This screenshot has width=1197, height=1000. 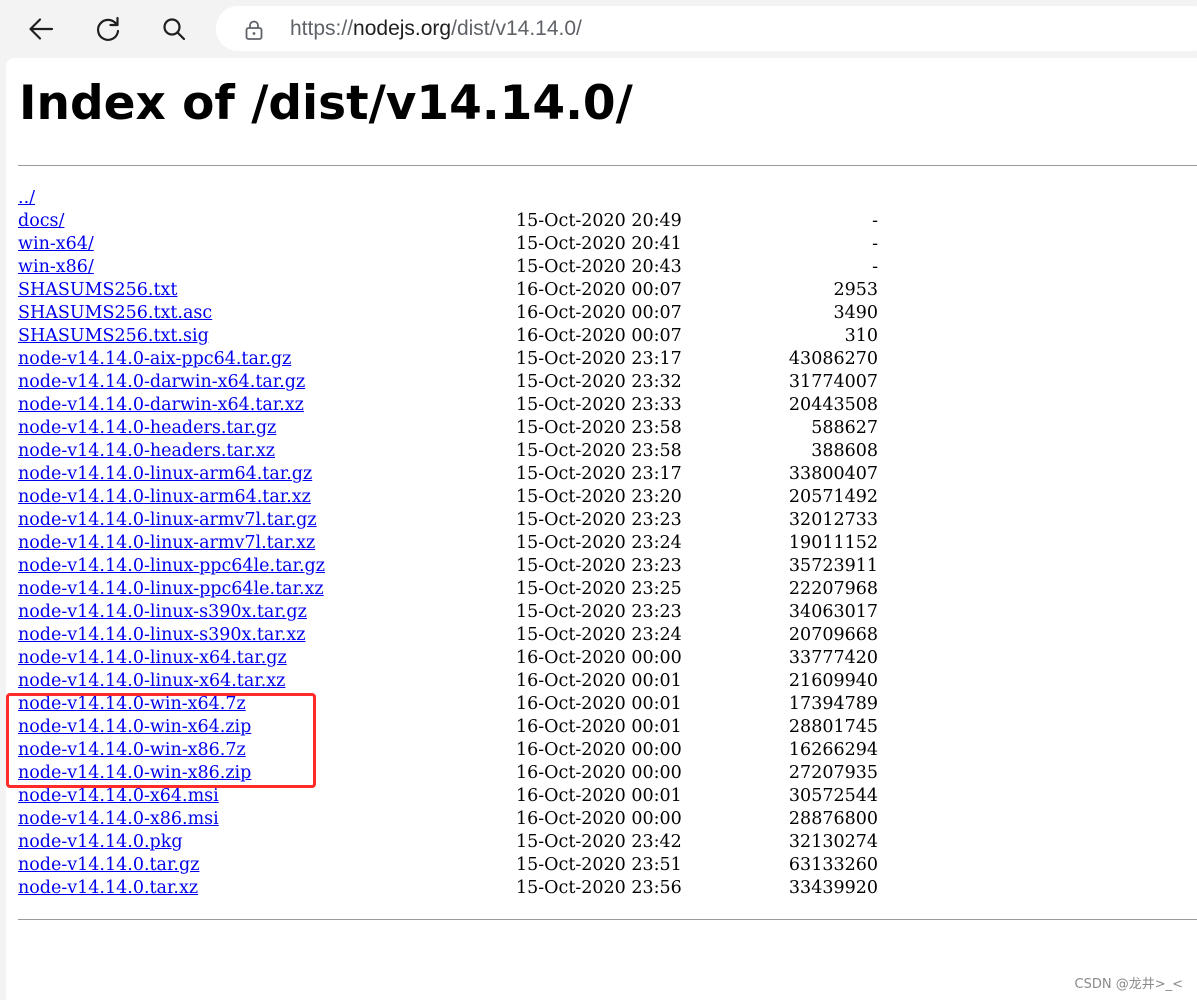 What do you see at coordinates (154, 359) in the screenshot?
I see `file-link: node-v14.14.0-aix-ppc64.tar.gz` at bounding box center [154, 359].